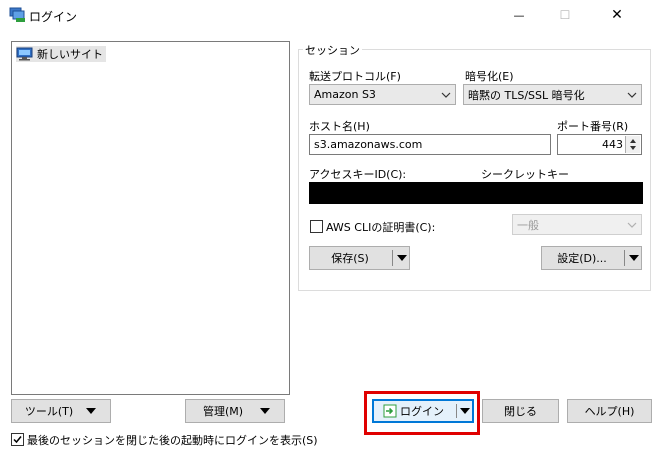  What do you see at coordinates (382, 94) in the screenshot?
I see `protocol-select: Amazon S3` at bounding box center [382, 94].